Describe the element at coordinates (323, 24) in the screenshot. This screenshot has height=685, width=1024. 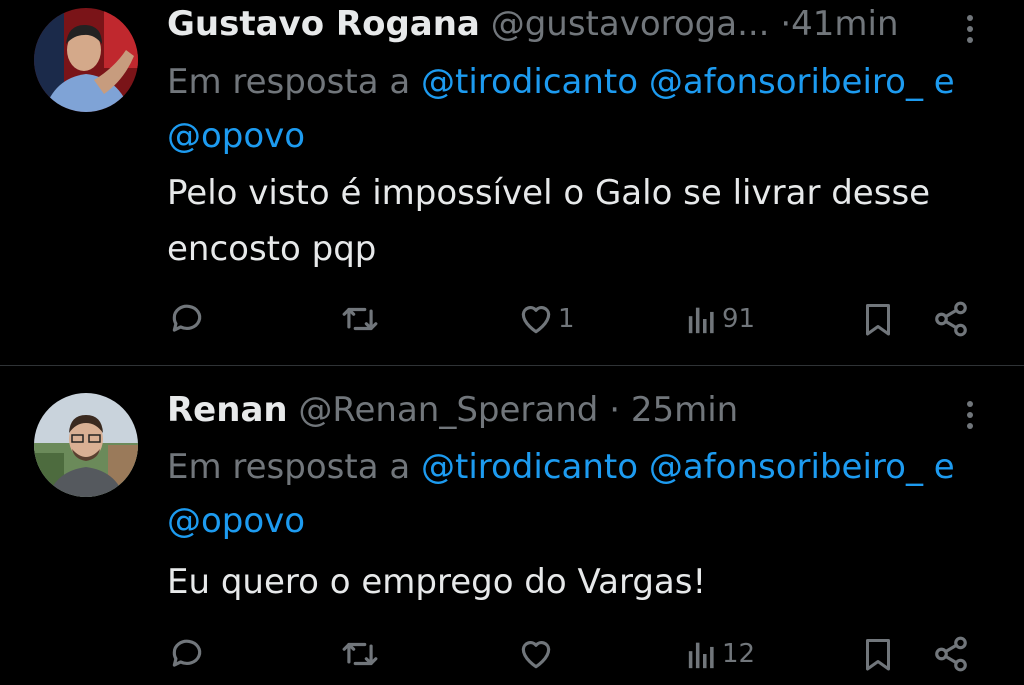
I see `display-name: Gustavo Rogana` at that location.